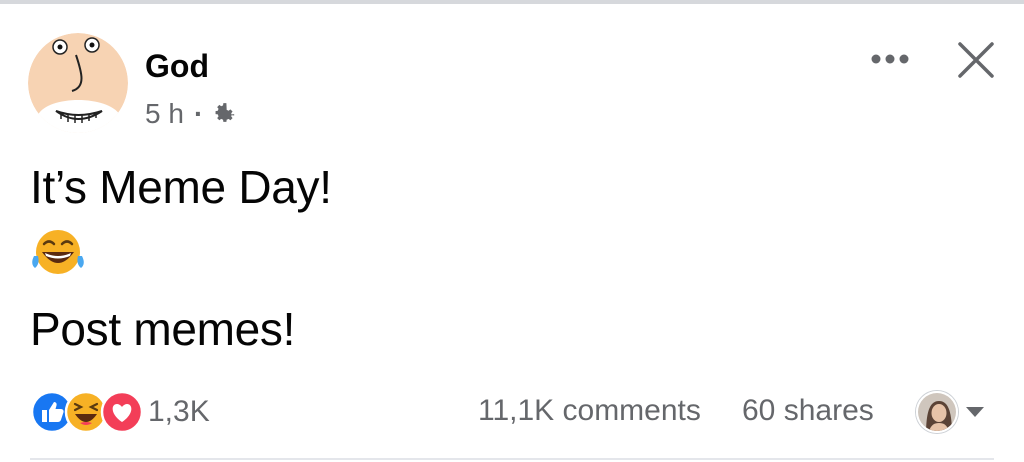  Describe the element at coordinates (58, 252) in the screenshot. I see `face-with-tears-of-joy-icon: 😂` at that location.